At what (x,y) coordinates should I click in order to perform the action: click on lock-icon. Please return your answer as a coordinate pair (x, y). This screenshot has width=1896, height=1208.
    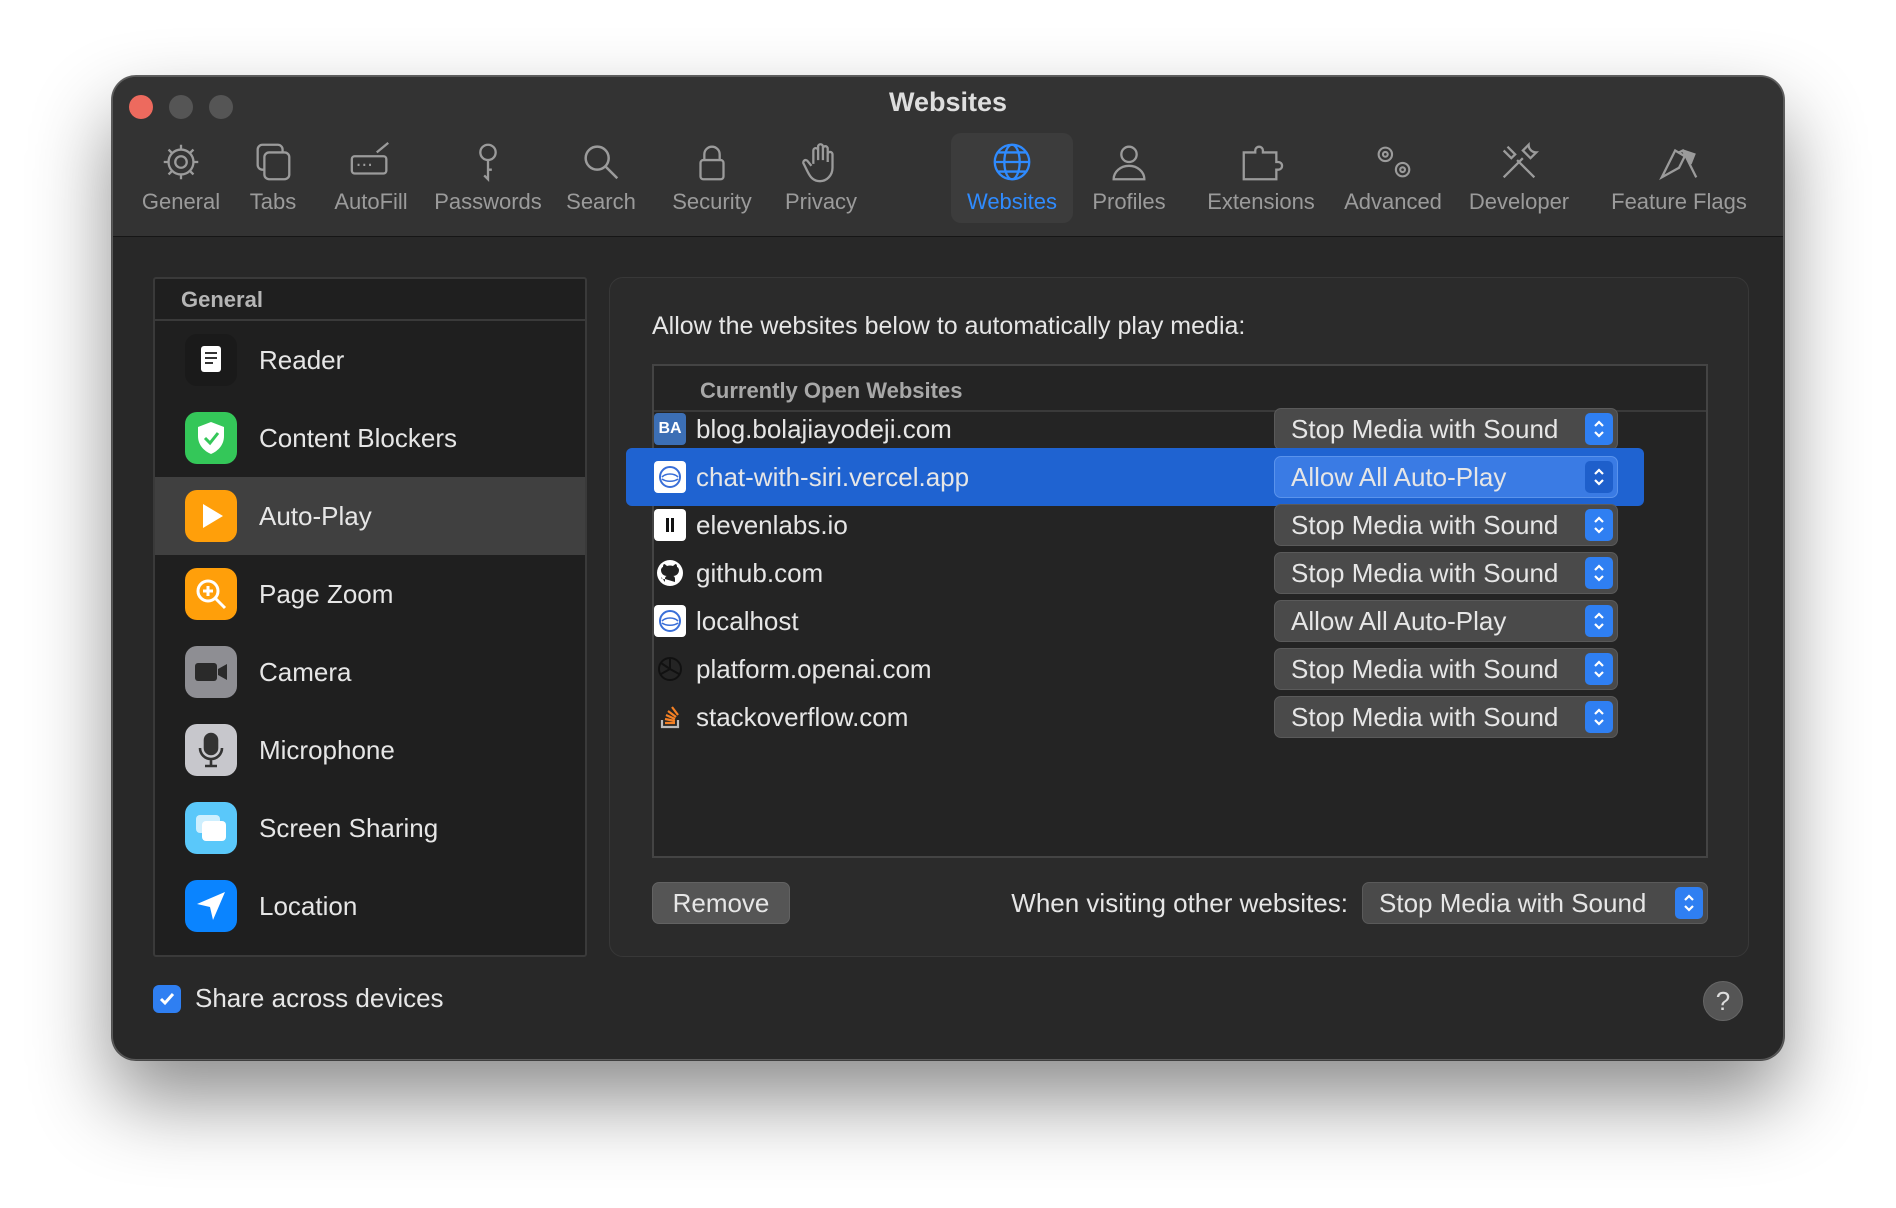
    Looking at the image, I should click on (712, 163).